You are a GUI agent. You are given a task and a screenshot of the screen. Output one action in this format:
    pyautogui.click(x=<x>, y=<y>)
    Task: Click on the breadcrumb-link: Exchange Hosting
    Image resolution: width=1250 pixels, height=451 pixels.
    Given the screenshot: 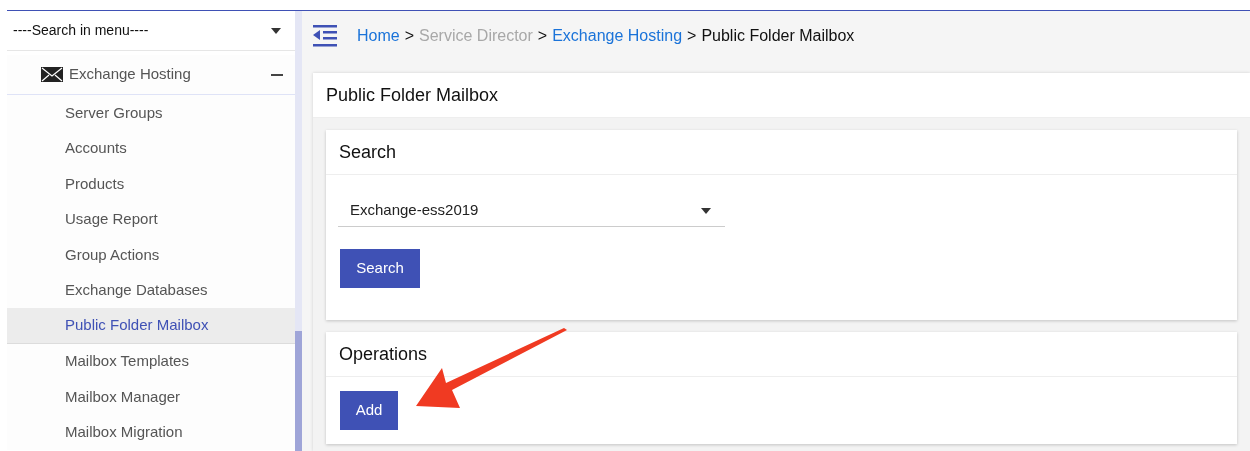 What is the action you would take?
    pyautogui.click(x=617, y=36)
    